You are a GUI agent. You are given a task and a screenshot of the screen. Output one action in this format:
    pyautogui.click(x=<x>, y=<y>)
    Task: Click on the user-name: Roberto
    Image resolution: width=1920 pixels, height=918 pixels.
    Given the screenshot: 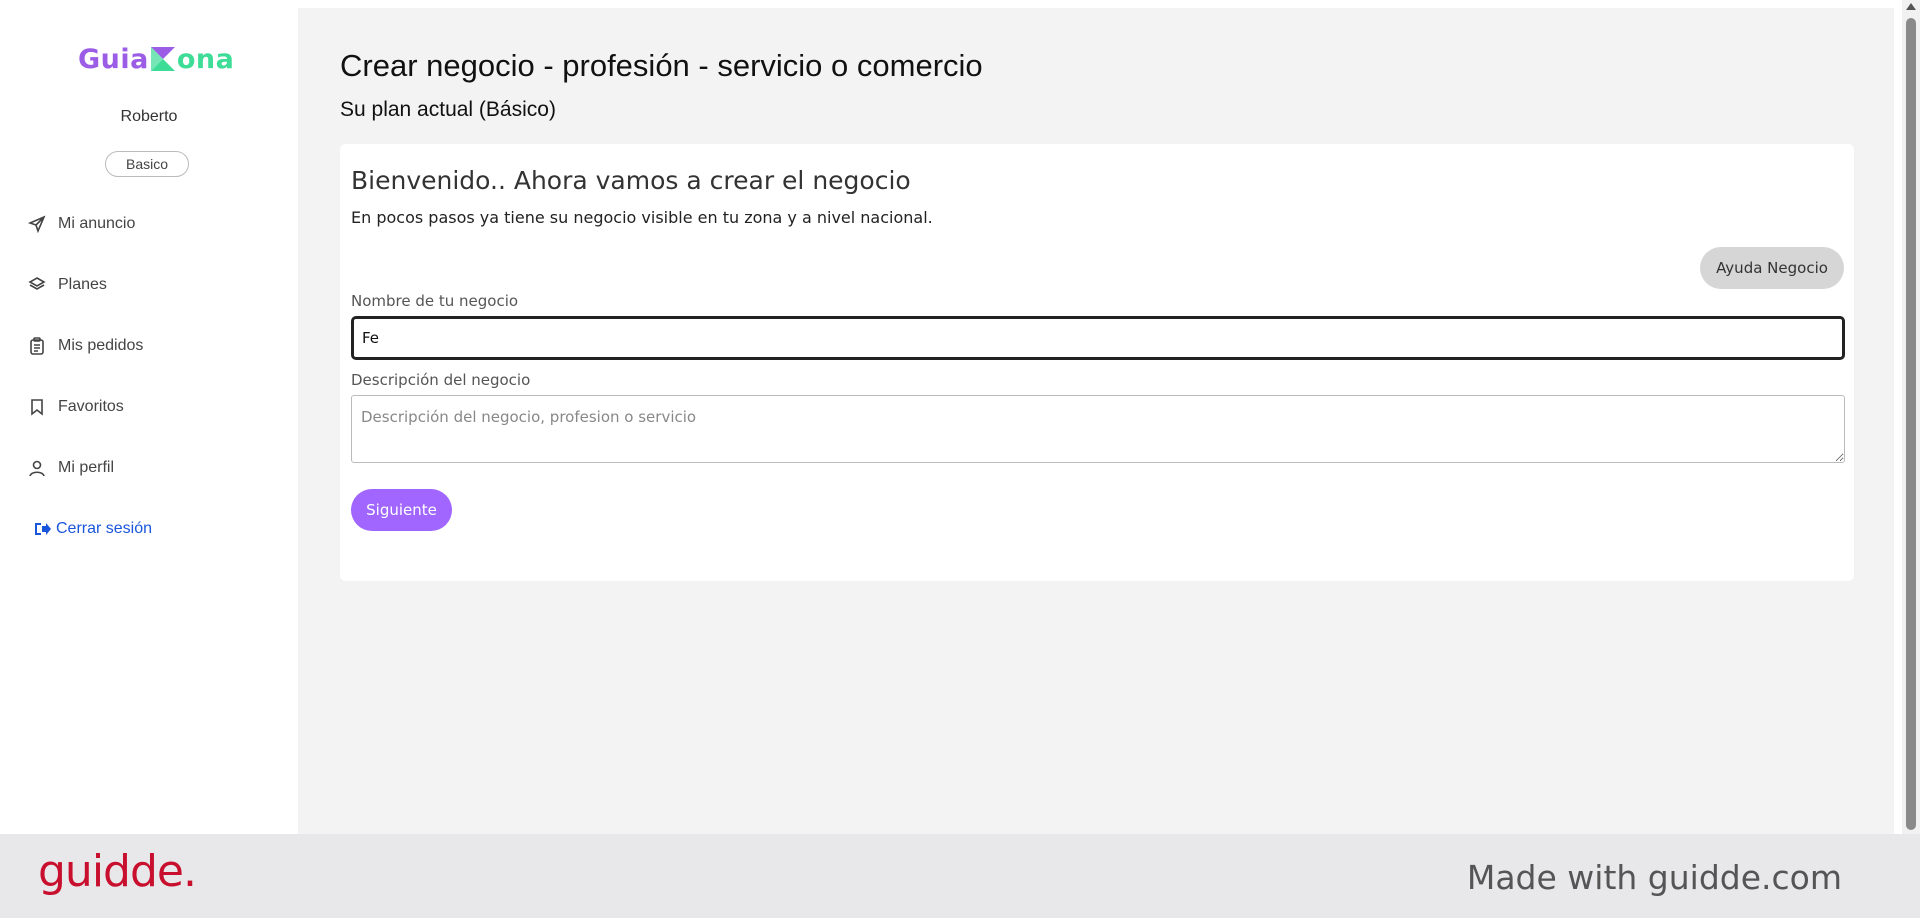 What is the action you would take?
    pyautogui.click(x=149, y=116)
    